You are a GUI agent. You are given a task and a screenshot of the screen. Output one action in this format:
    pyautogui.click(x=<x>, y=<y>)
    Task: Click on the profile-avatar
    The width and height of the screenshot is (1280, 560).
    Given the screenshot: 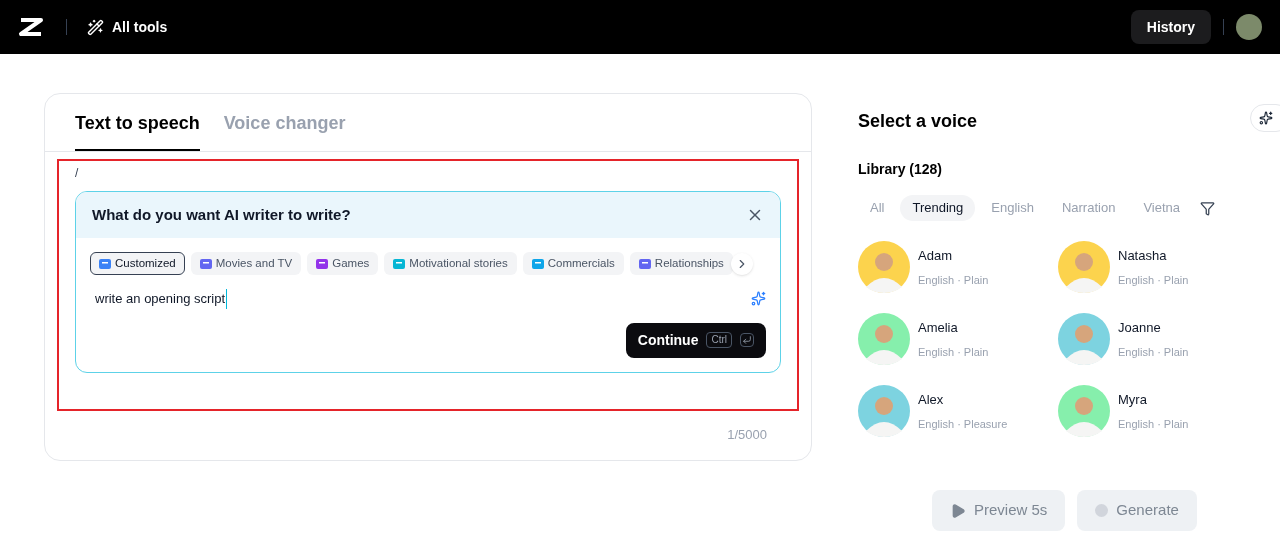 What is the action you would take?
    pyautogui.click(x=1249, y=27)
    